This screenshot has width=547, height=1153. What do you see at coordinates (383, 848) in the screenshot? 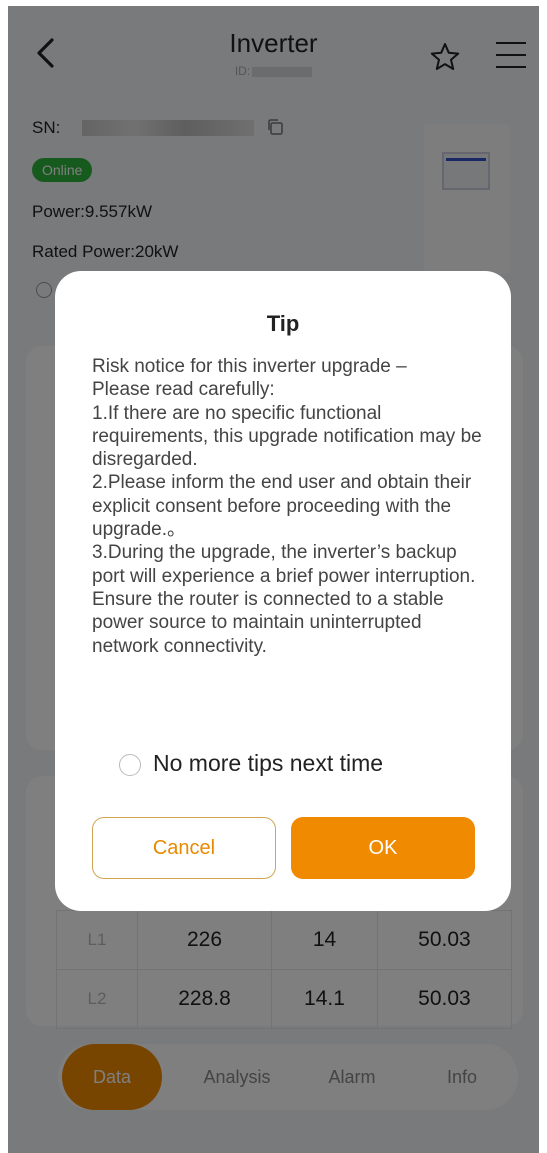
I see `ok-button: OK` at bounding box center [383, 848].